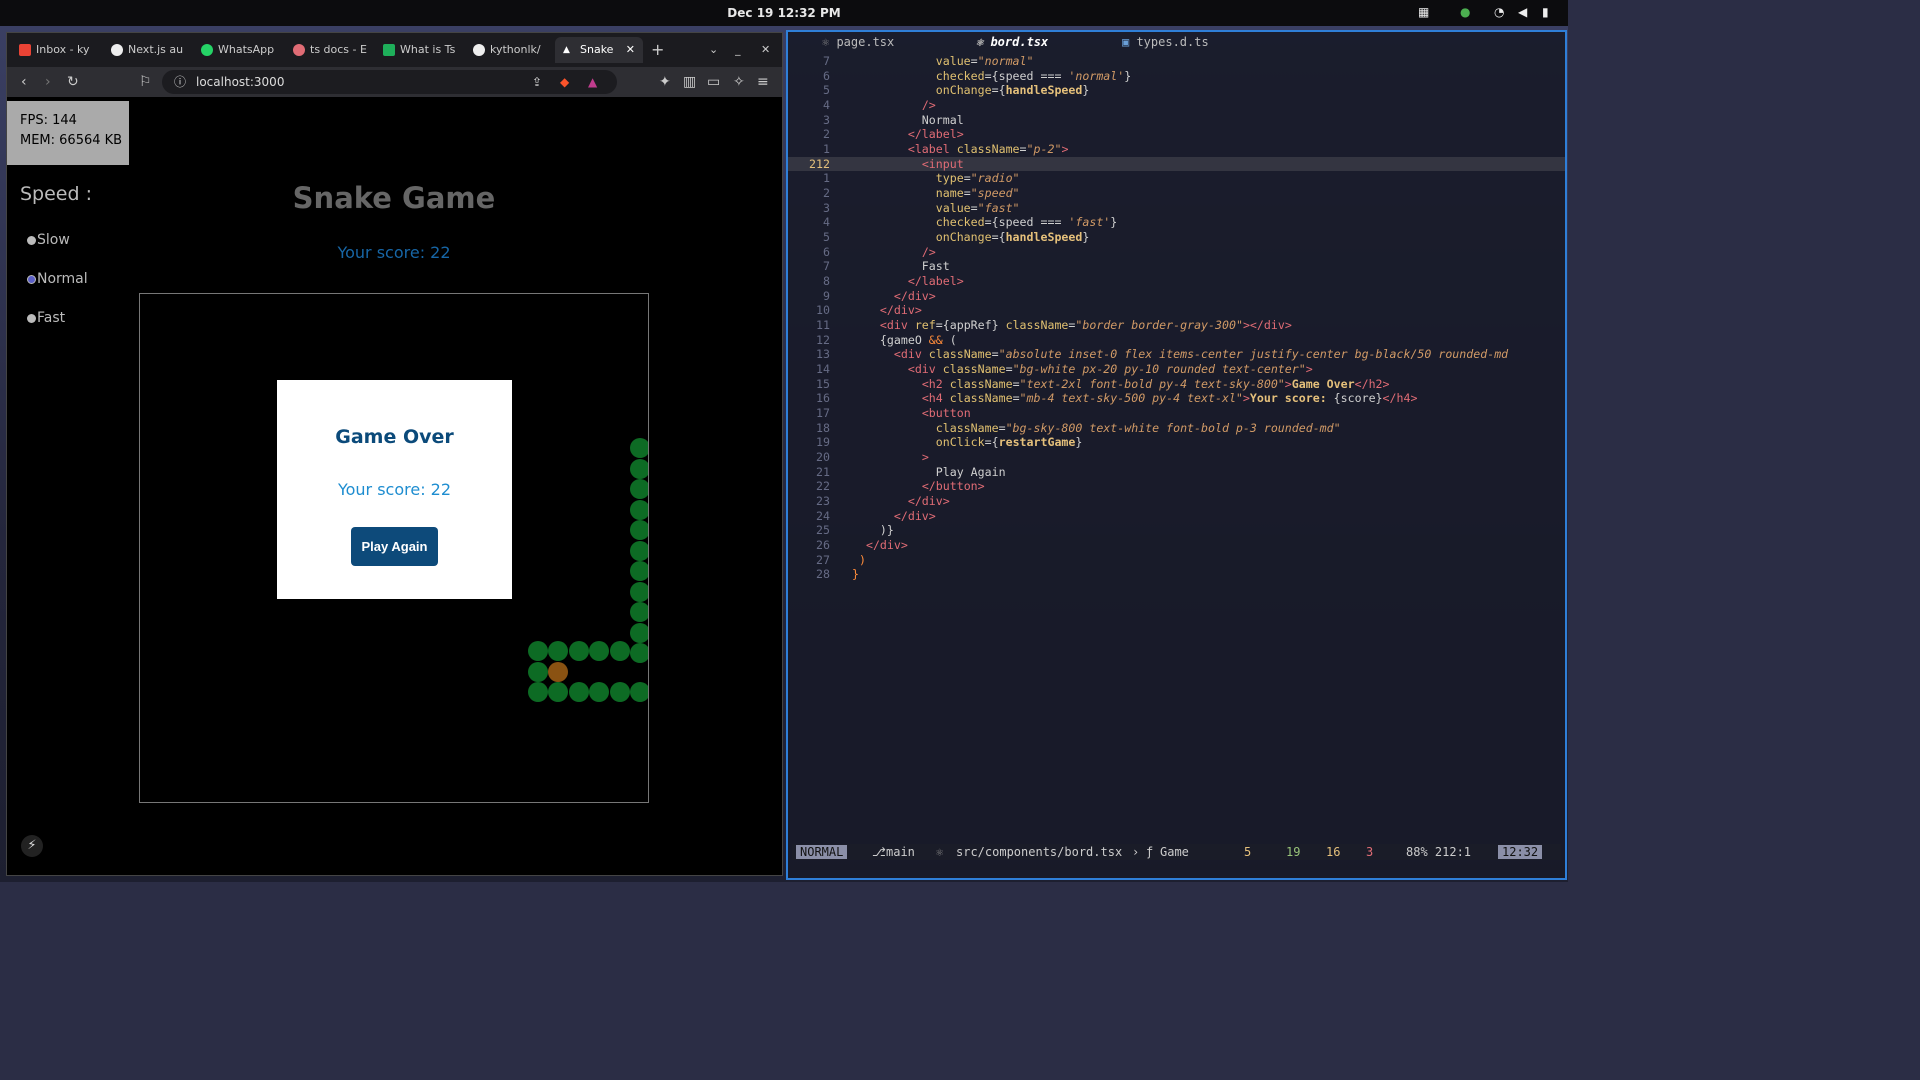  What do you see at coordinates (1400, 398) in the screenshot?
I see `code-token: </h4>` at bounding box center [1400, 398].